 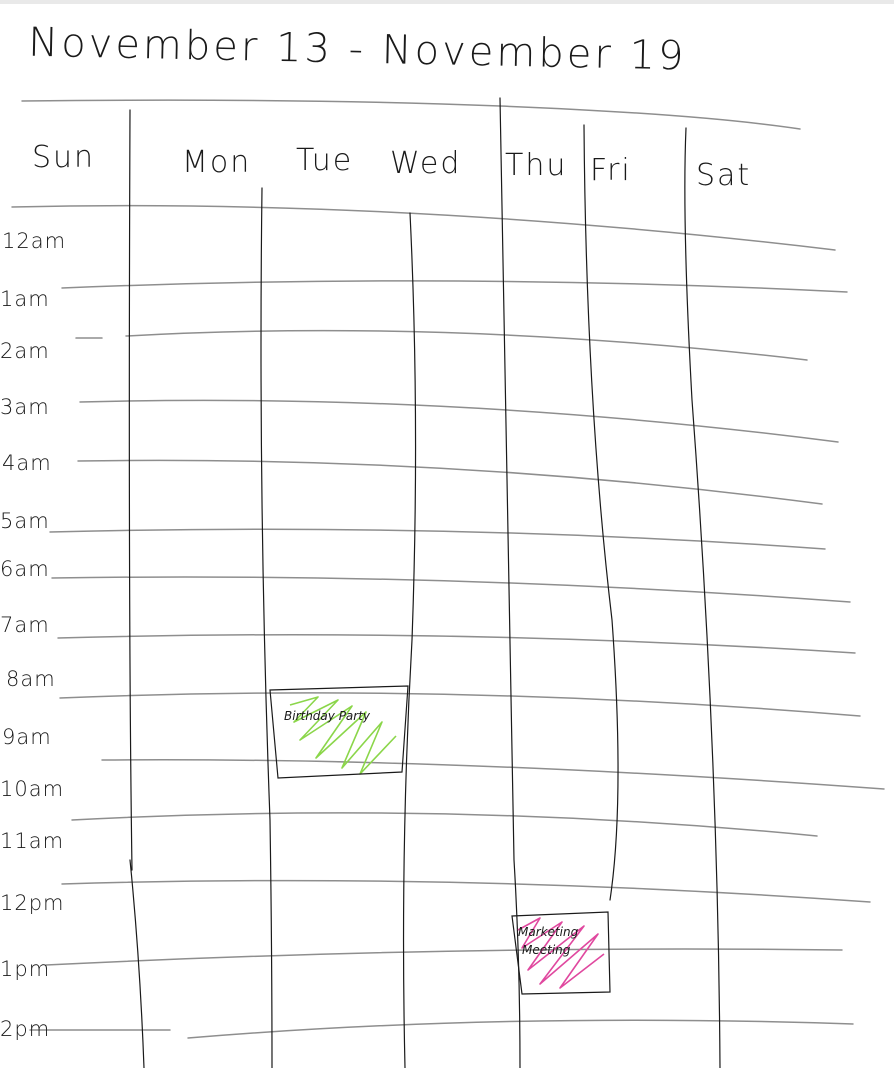 What do you see at coordinates (27, 737) in the screenshot?
I see `hour-label: 9am` at bounding box center [27, 737].